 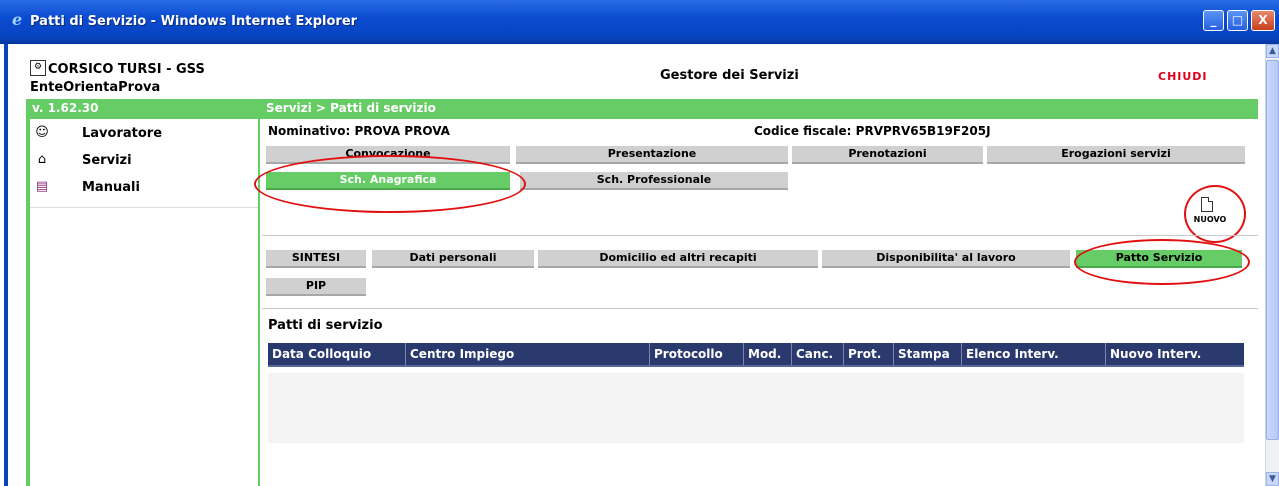 I want to click on column-header: Stampa, so click(x=928, y=354).